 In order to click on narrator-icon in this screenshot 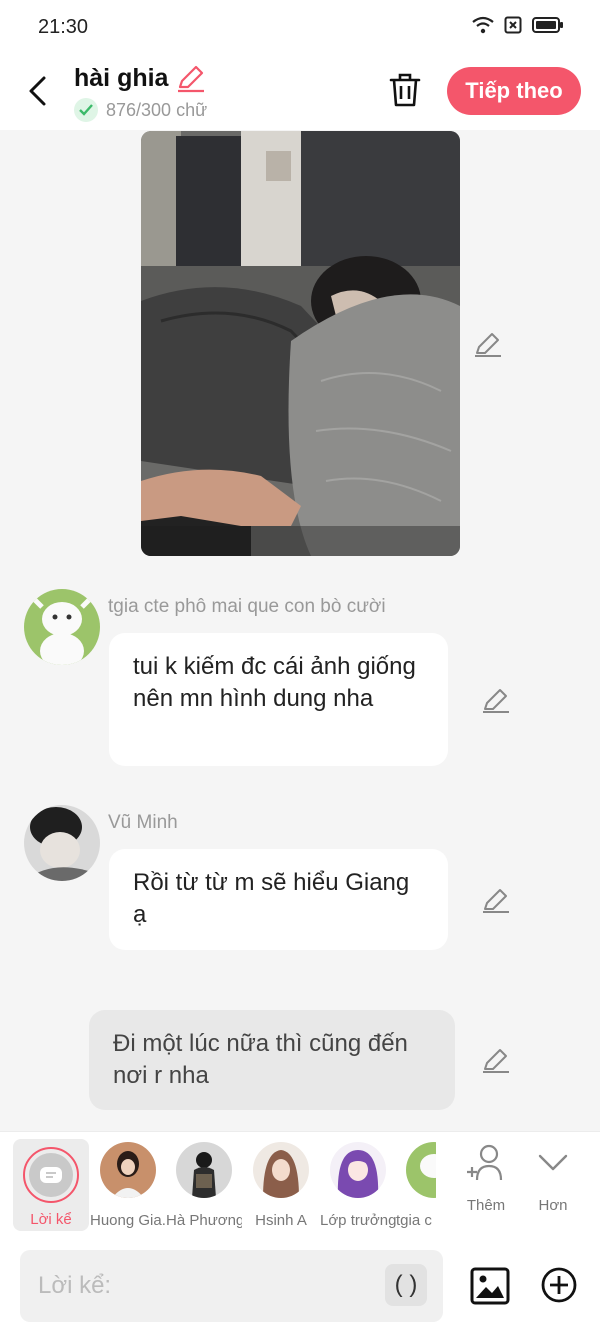, I will do `click(51, 1175)`.